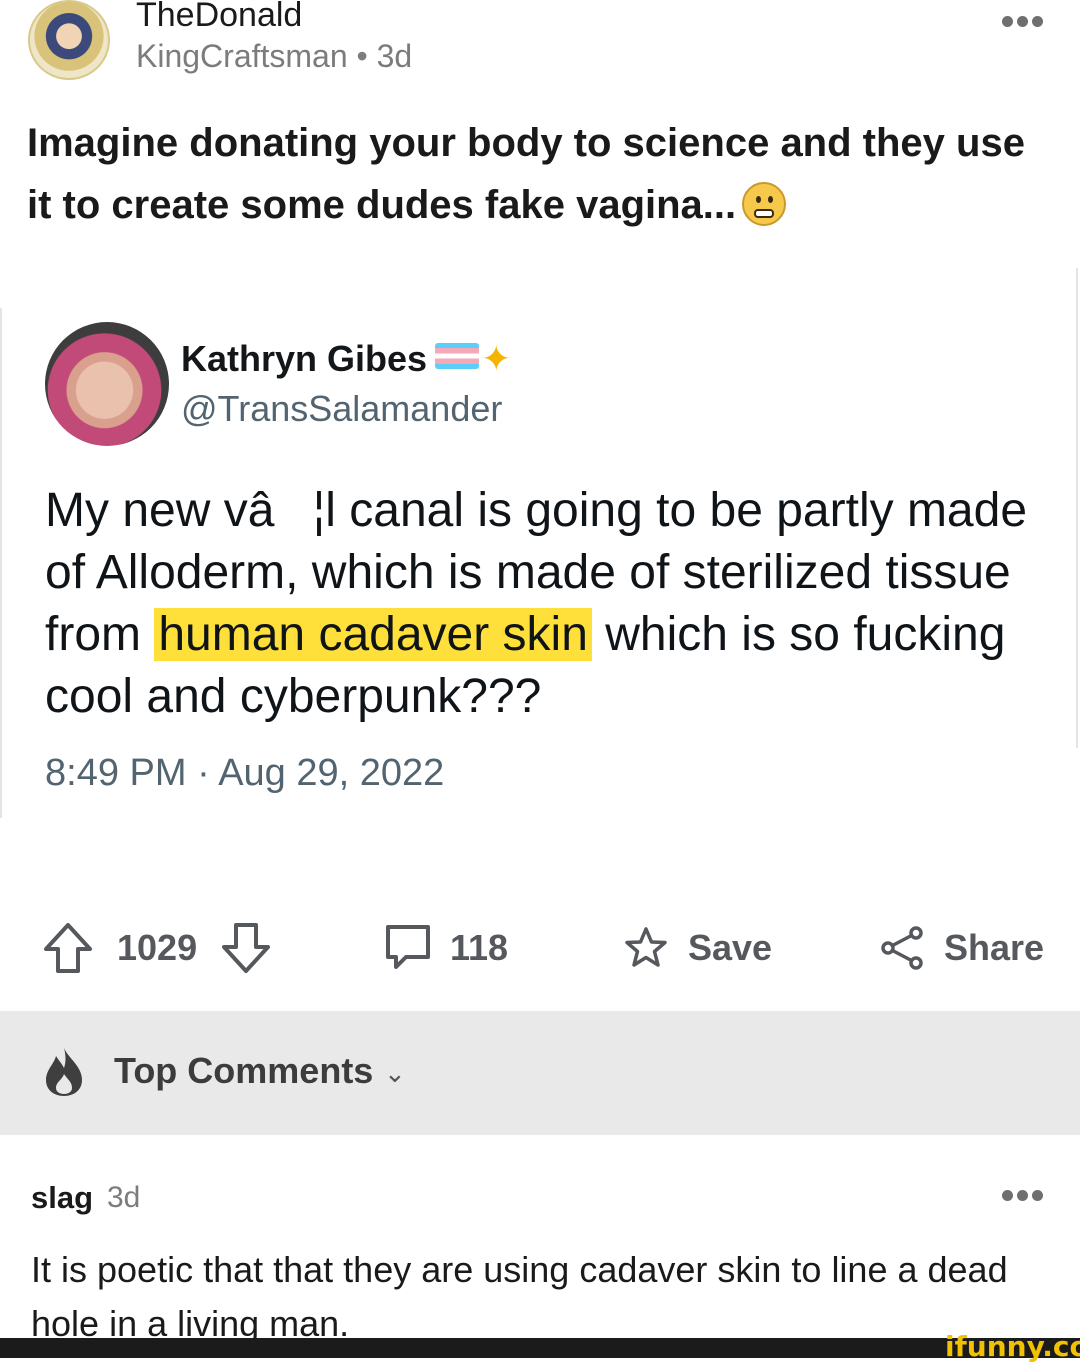  I want to click on downvote-button, so click(246, 948).